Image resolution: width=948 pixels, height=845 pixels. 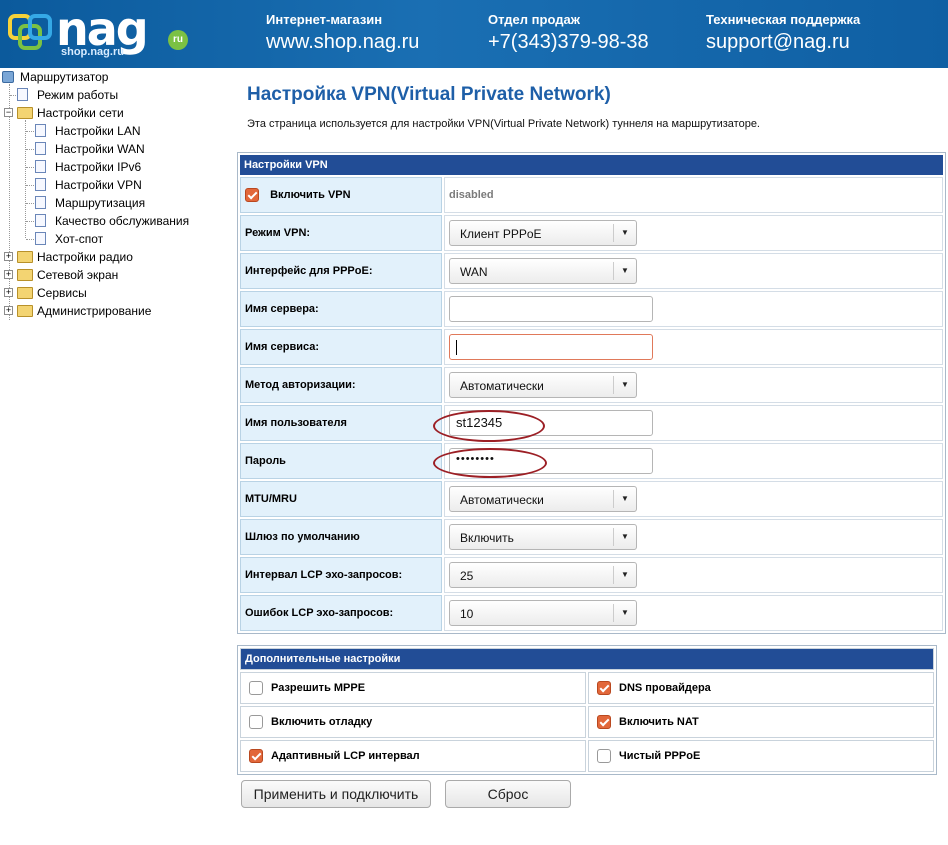 I want to click on annotation-oval, so click(x=489, y=426).